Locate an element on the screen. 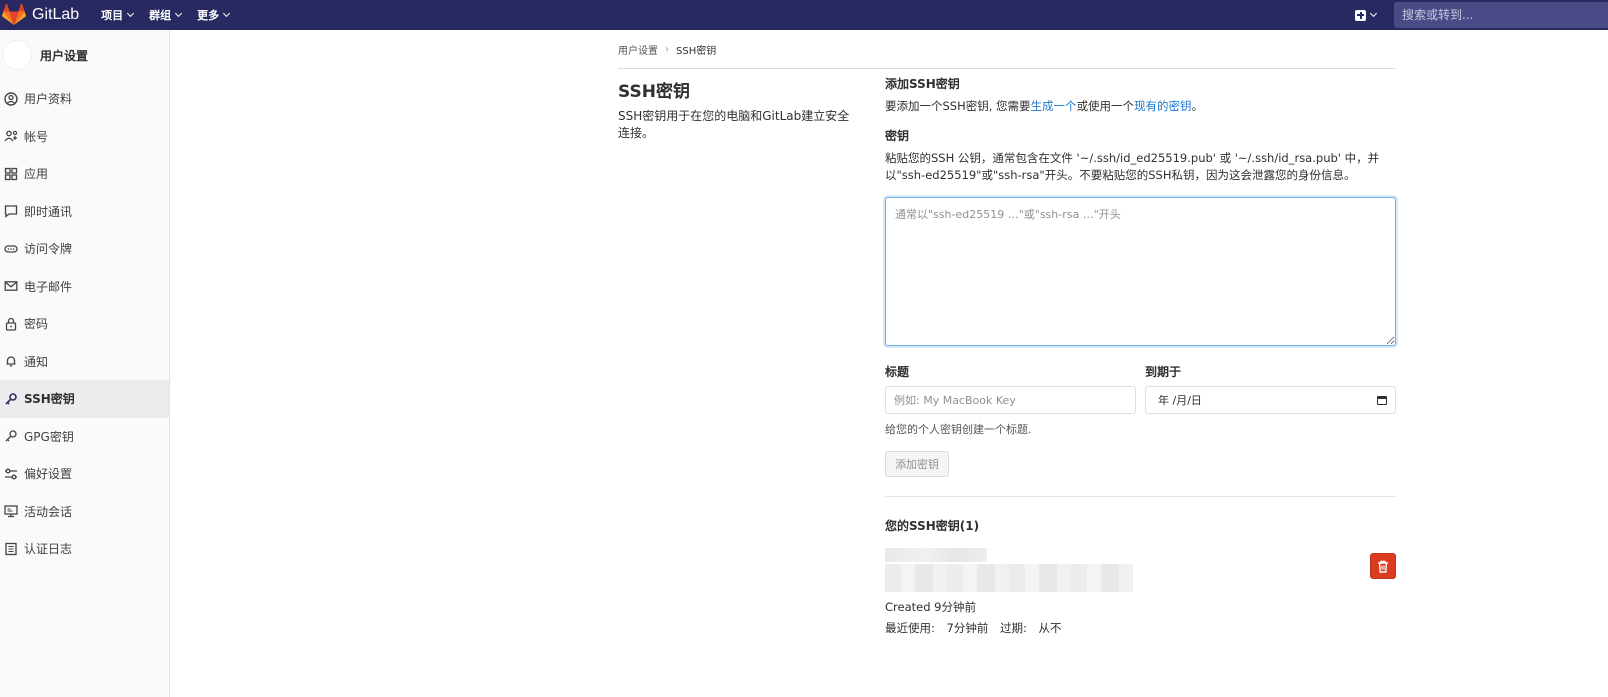 The image size is (1608, 697). nav-groups: 群组 is located at coordinates (166, 15).